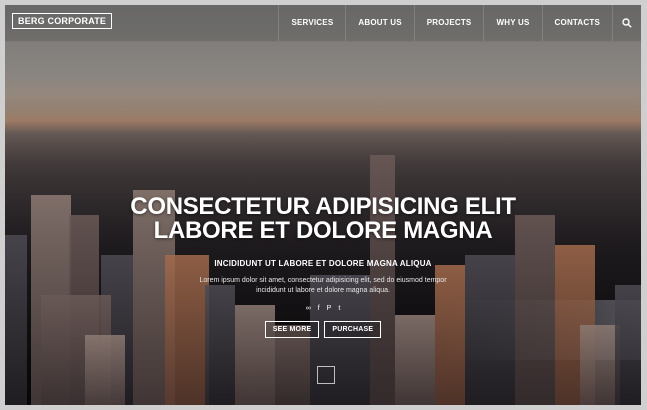 The height and width of the screenshot is (410, 647). What do you see at coordinates (292, 329) in the screenshot?
I see `see-more-button: SEE MORE` at bounding box center [292, 329].